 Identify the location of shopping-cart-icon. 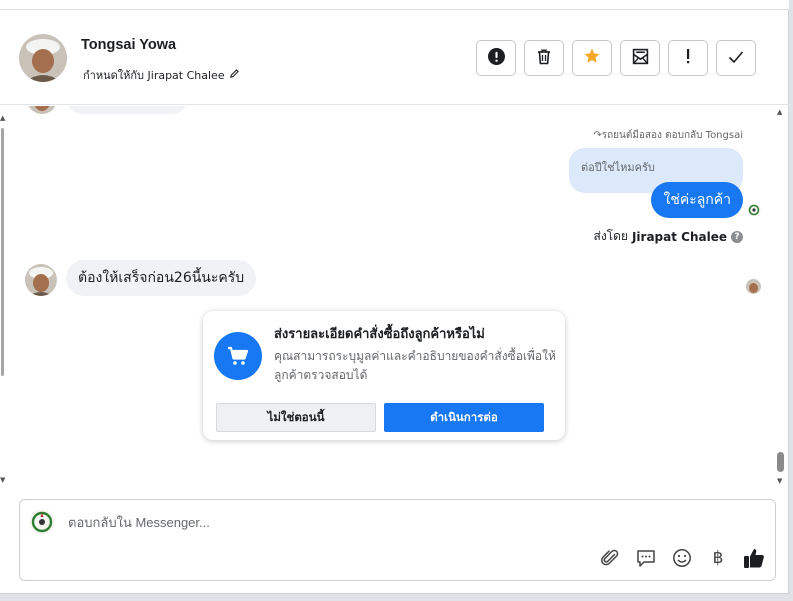
(238, 356).